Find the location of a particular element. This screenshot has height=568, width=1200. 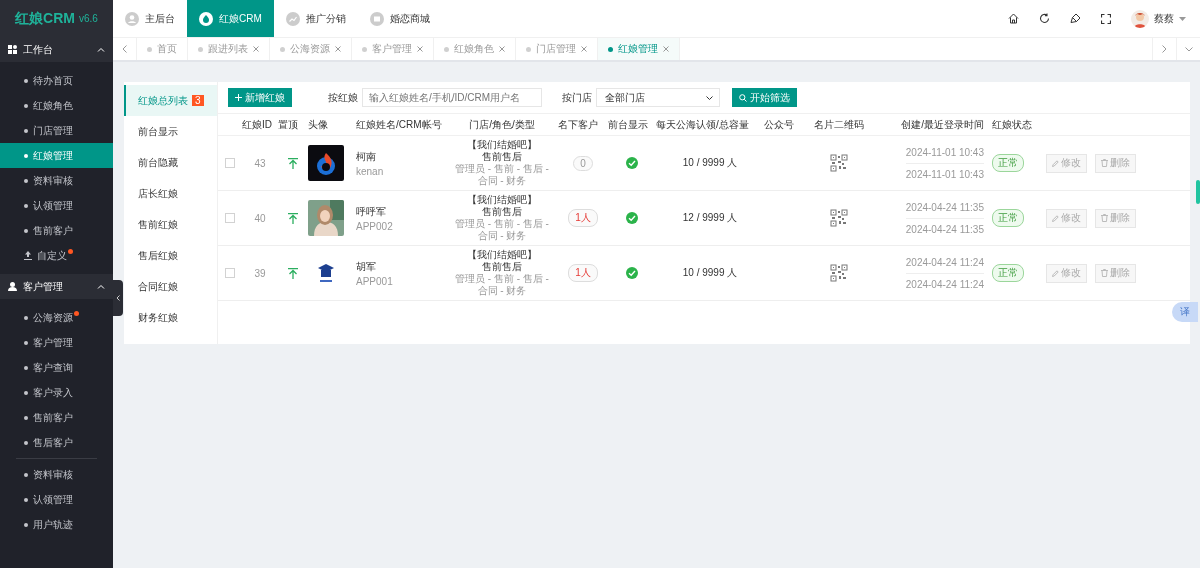

sub-nav-item: 合同红娘 is located at coordinates (170, 286).